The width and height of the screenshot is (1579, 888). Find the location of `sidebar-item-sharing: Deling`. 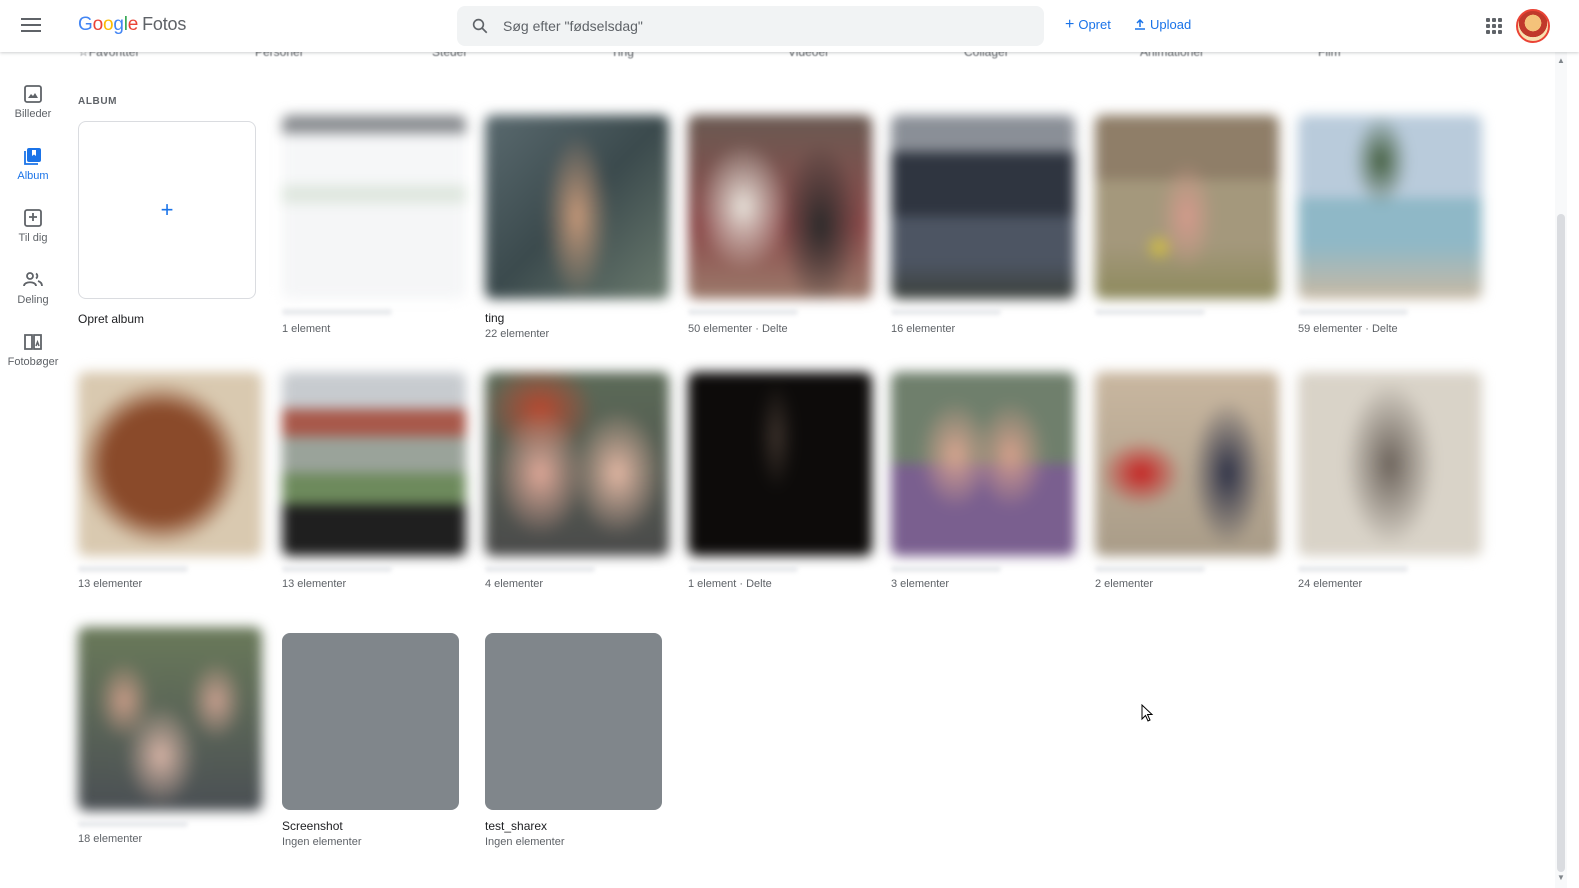

sidebar-item-sharing: Deling is located at coordinates (33, 298).